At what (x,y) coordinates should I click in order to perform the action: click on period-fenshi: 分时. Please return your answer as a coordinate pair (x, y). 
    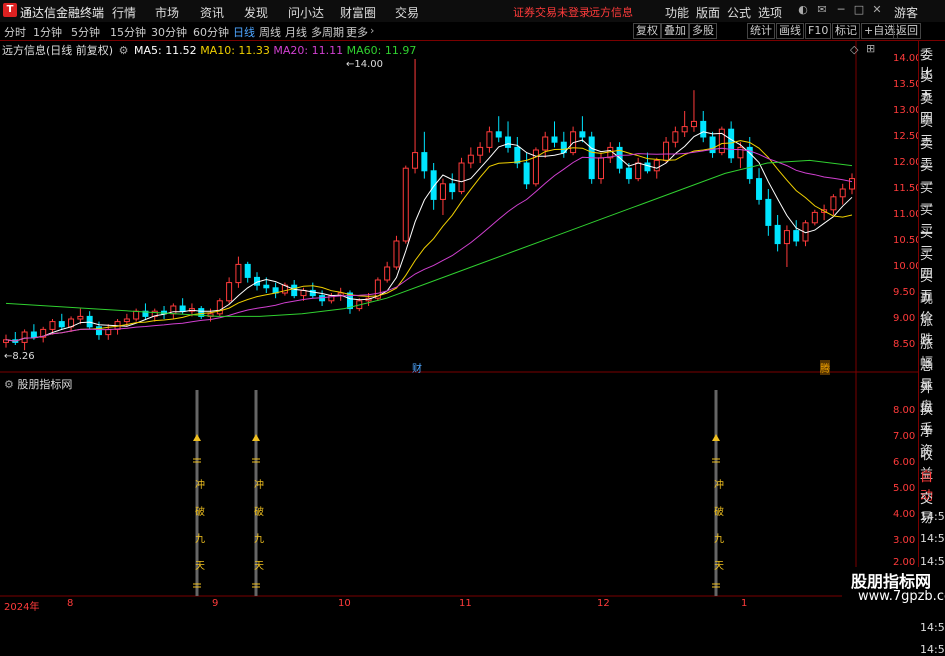
    Looking at the image, I should click on (15, 32).